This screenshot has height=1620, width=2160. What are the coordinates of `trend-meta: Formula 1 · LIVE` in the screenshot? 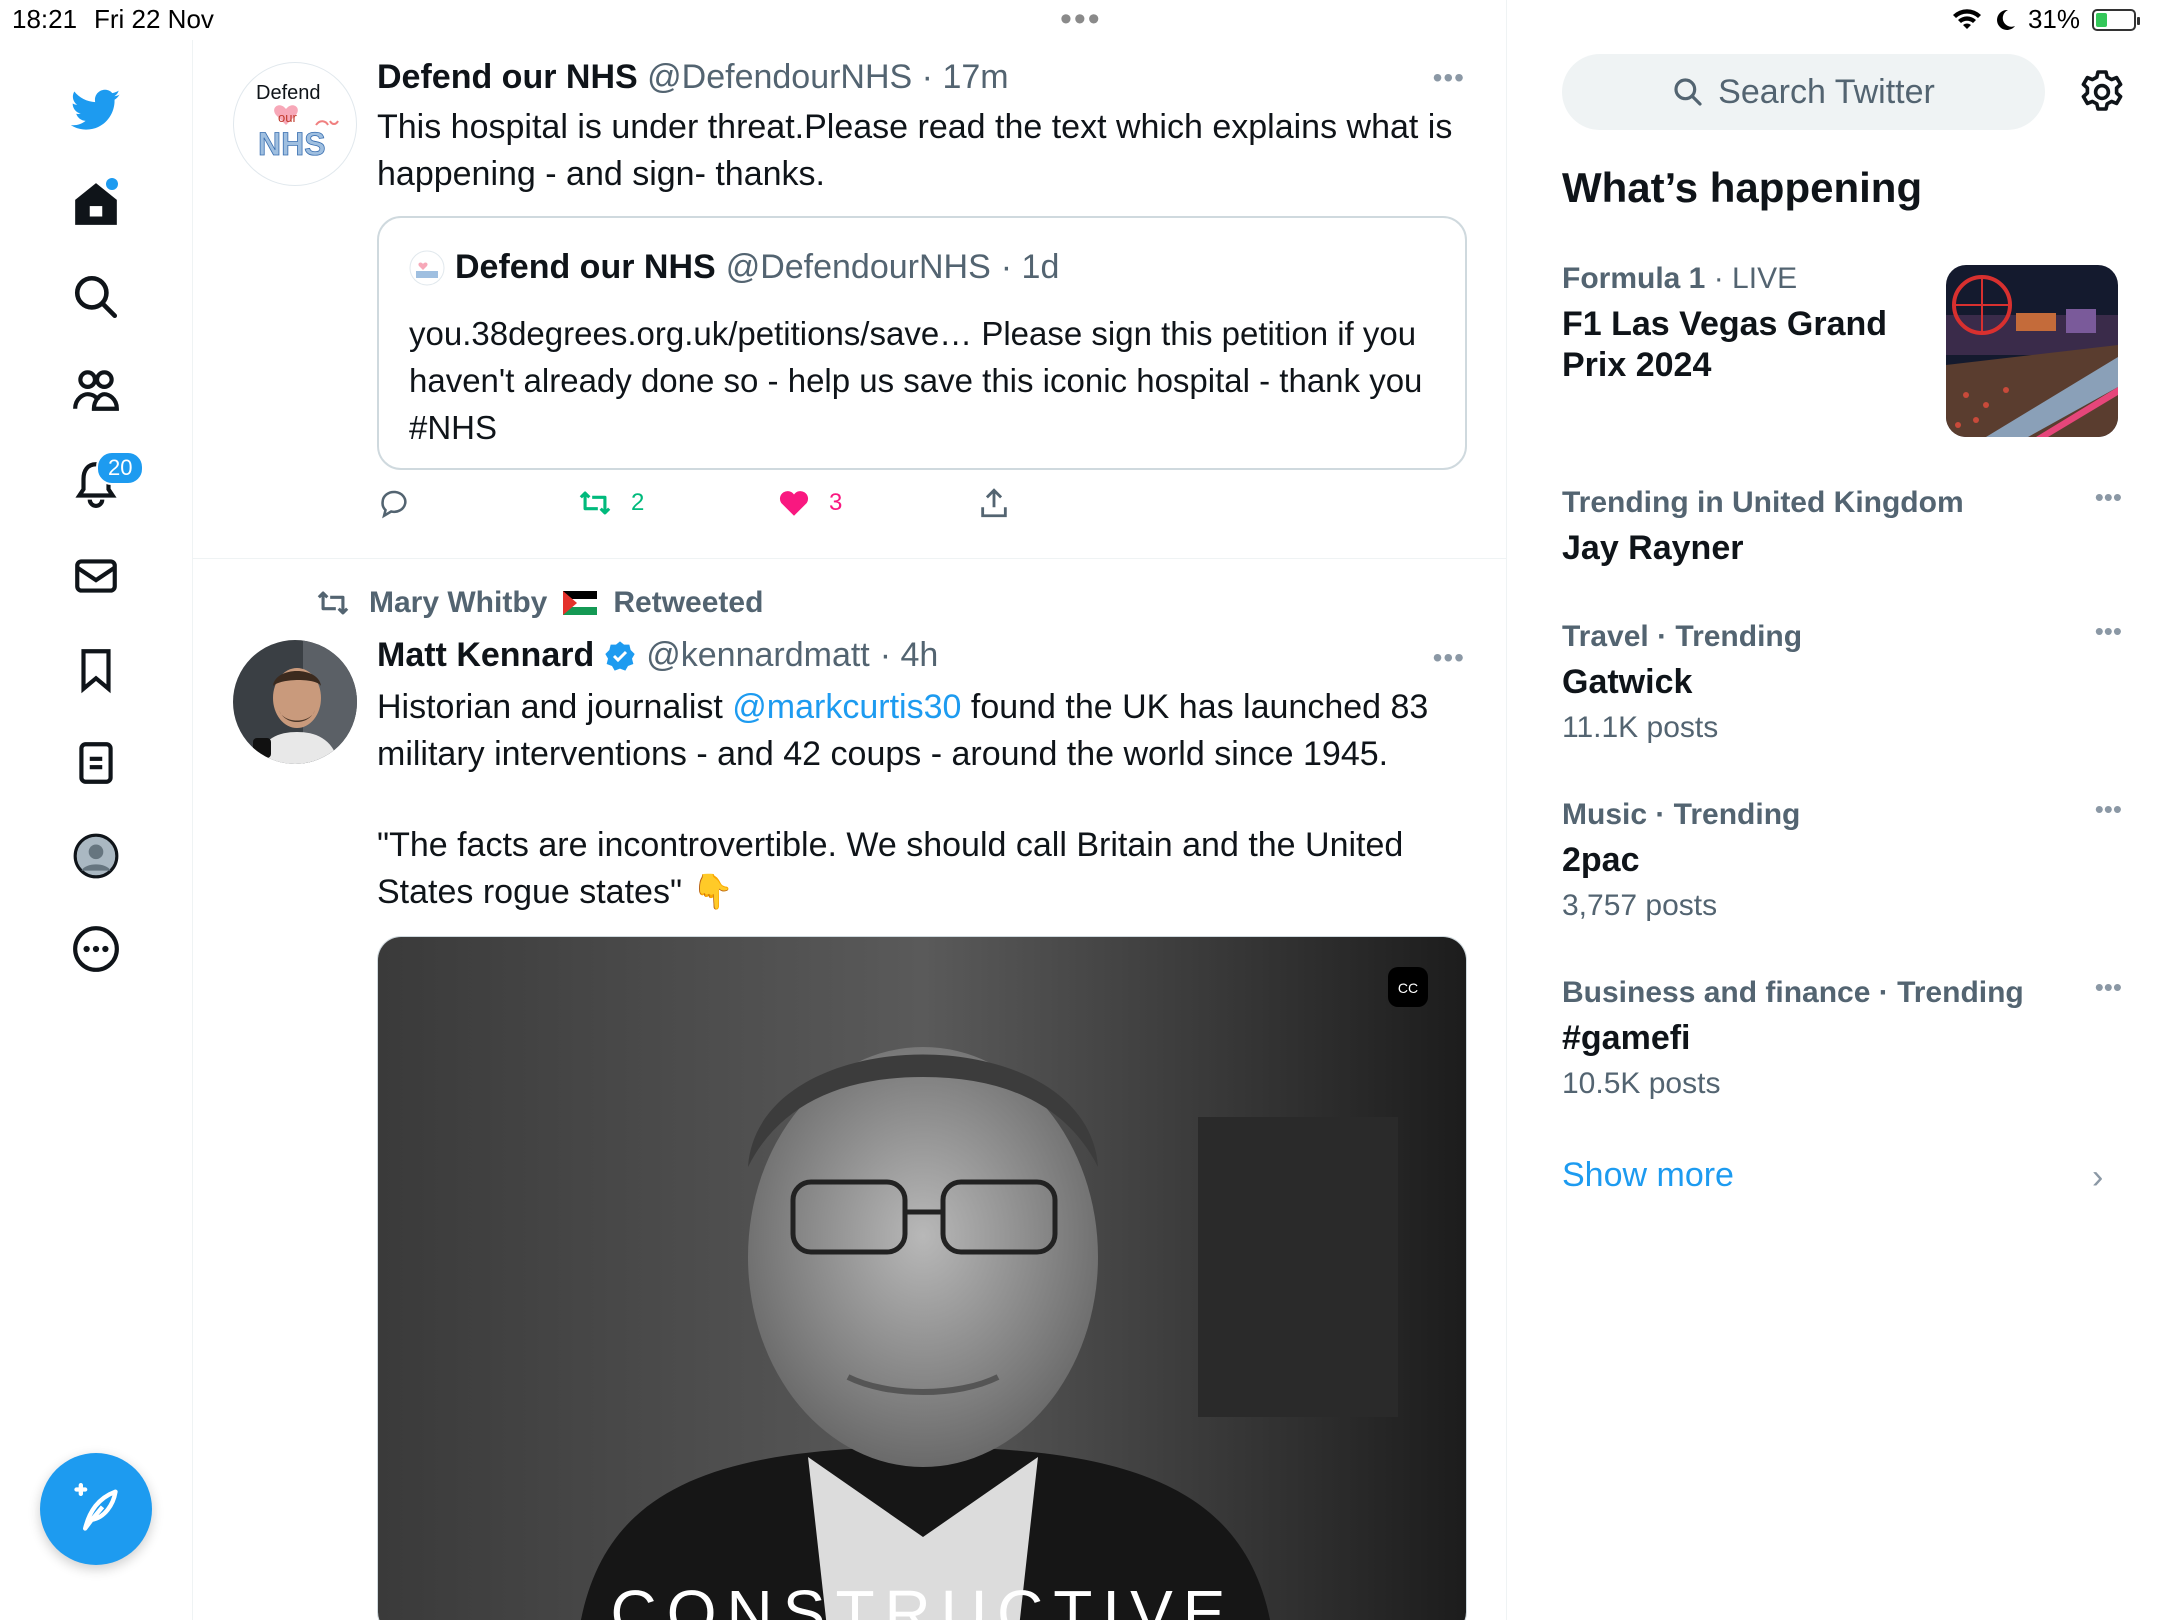 It's located at (1742, 279).